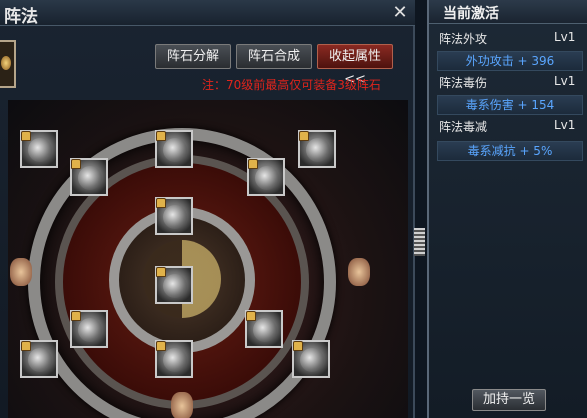  What do you see at coordinates (400, 13) in the screenshot?
I see `close-icon: ✕` at bounding box center [400, 13].